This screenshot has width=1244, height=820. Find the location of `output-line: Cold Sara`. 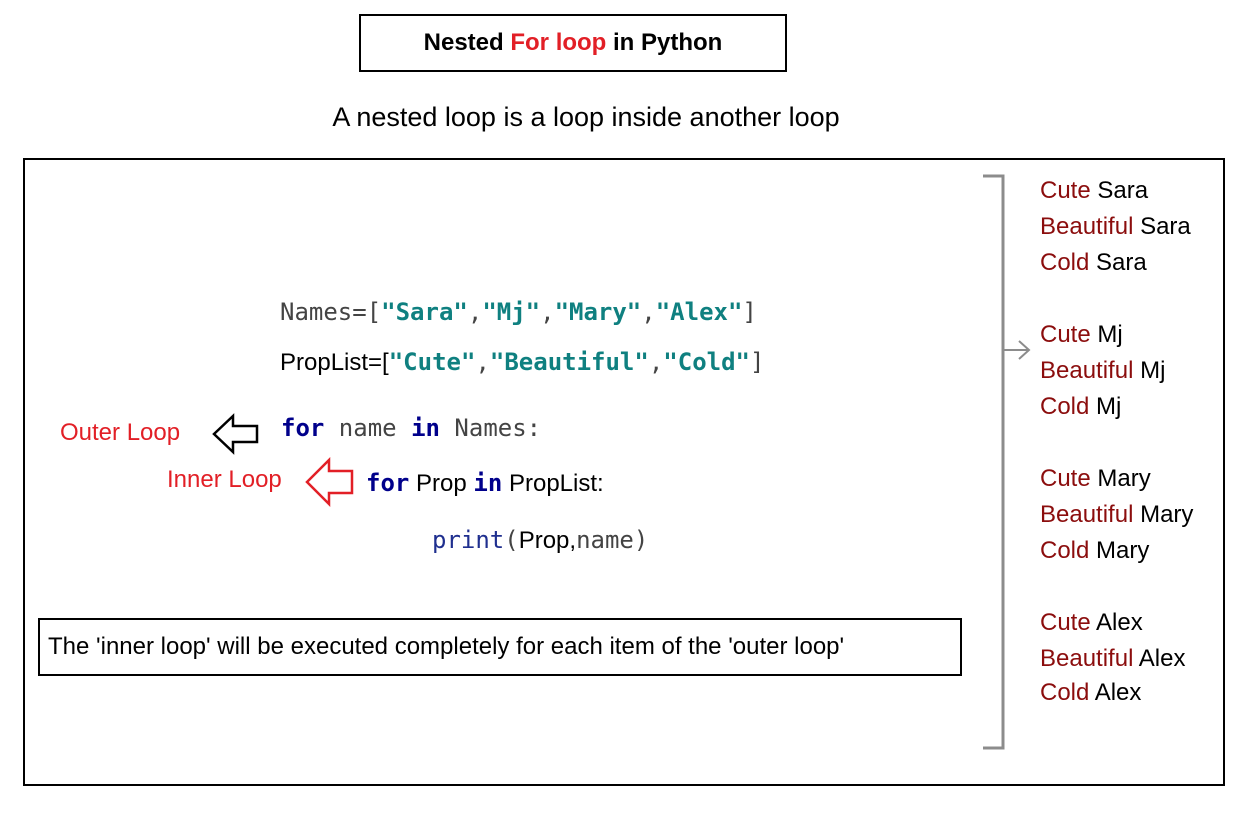

output-line: Cold Sara is located at coordinates (1093, 263).